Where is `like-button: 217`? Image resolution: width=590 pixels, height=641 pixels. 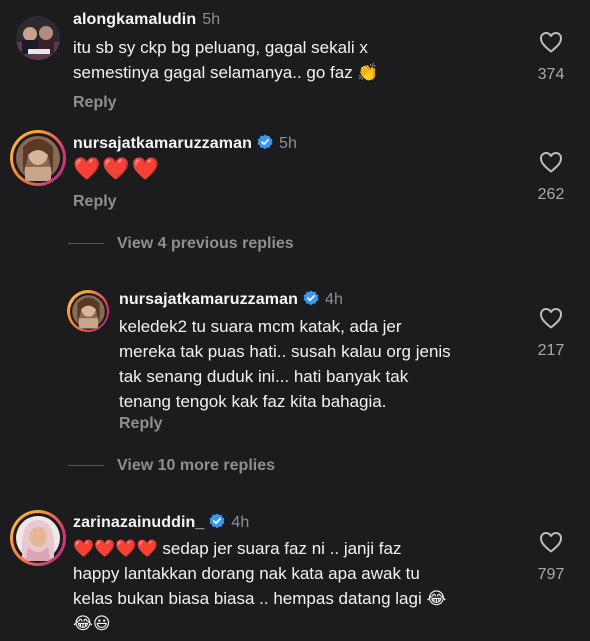 like-button: 217 is located at coordinates (551, 333).